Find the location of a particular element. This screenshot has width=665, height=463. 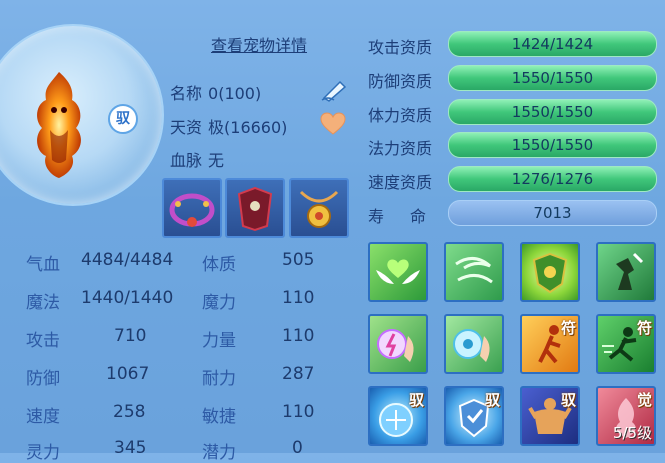

stat-value: 258 is located at coordinates (129, 412).